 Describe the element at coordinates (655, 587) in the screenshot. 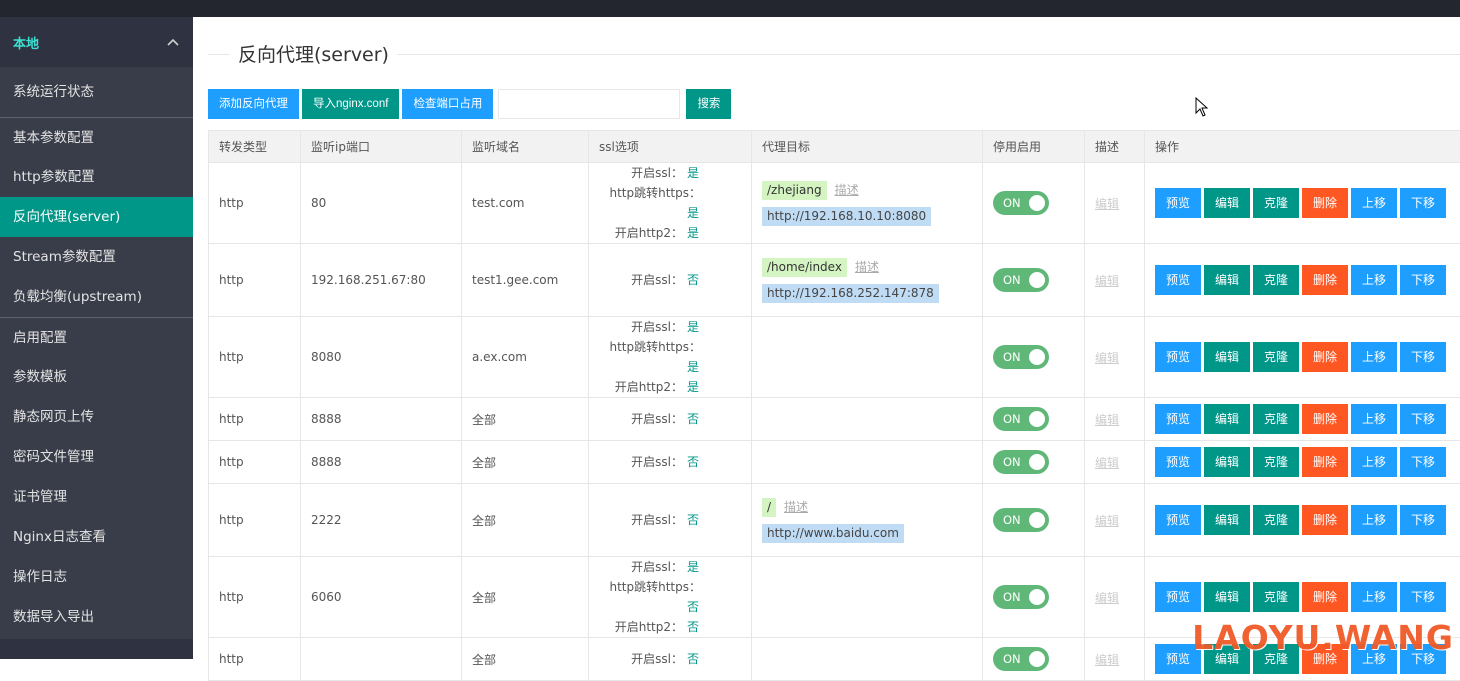

I see `redirect-label: http跳转https：` at that location.